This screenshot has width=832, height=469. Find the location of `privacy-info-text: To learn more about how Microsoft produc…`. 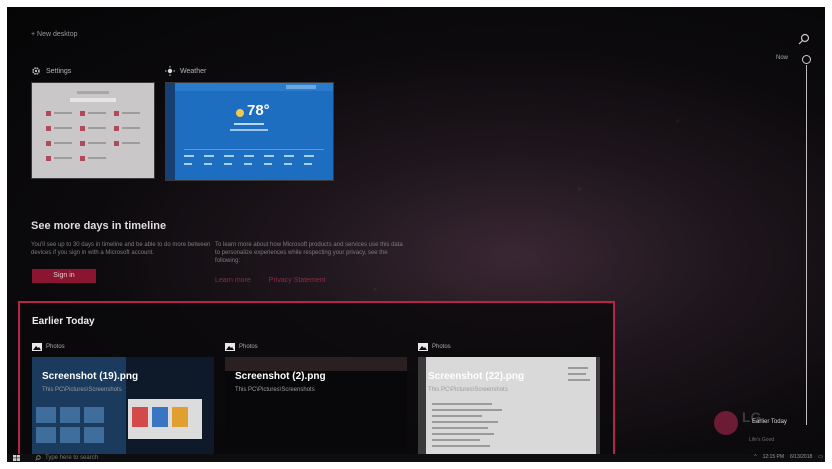

privacy-info-text: To learn more about how Microsoft produc… is located at coordinates (309, 253).